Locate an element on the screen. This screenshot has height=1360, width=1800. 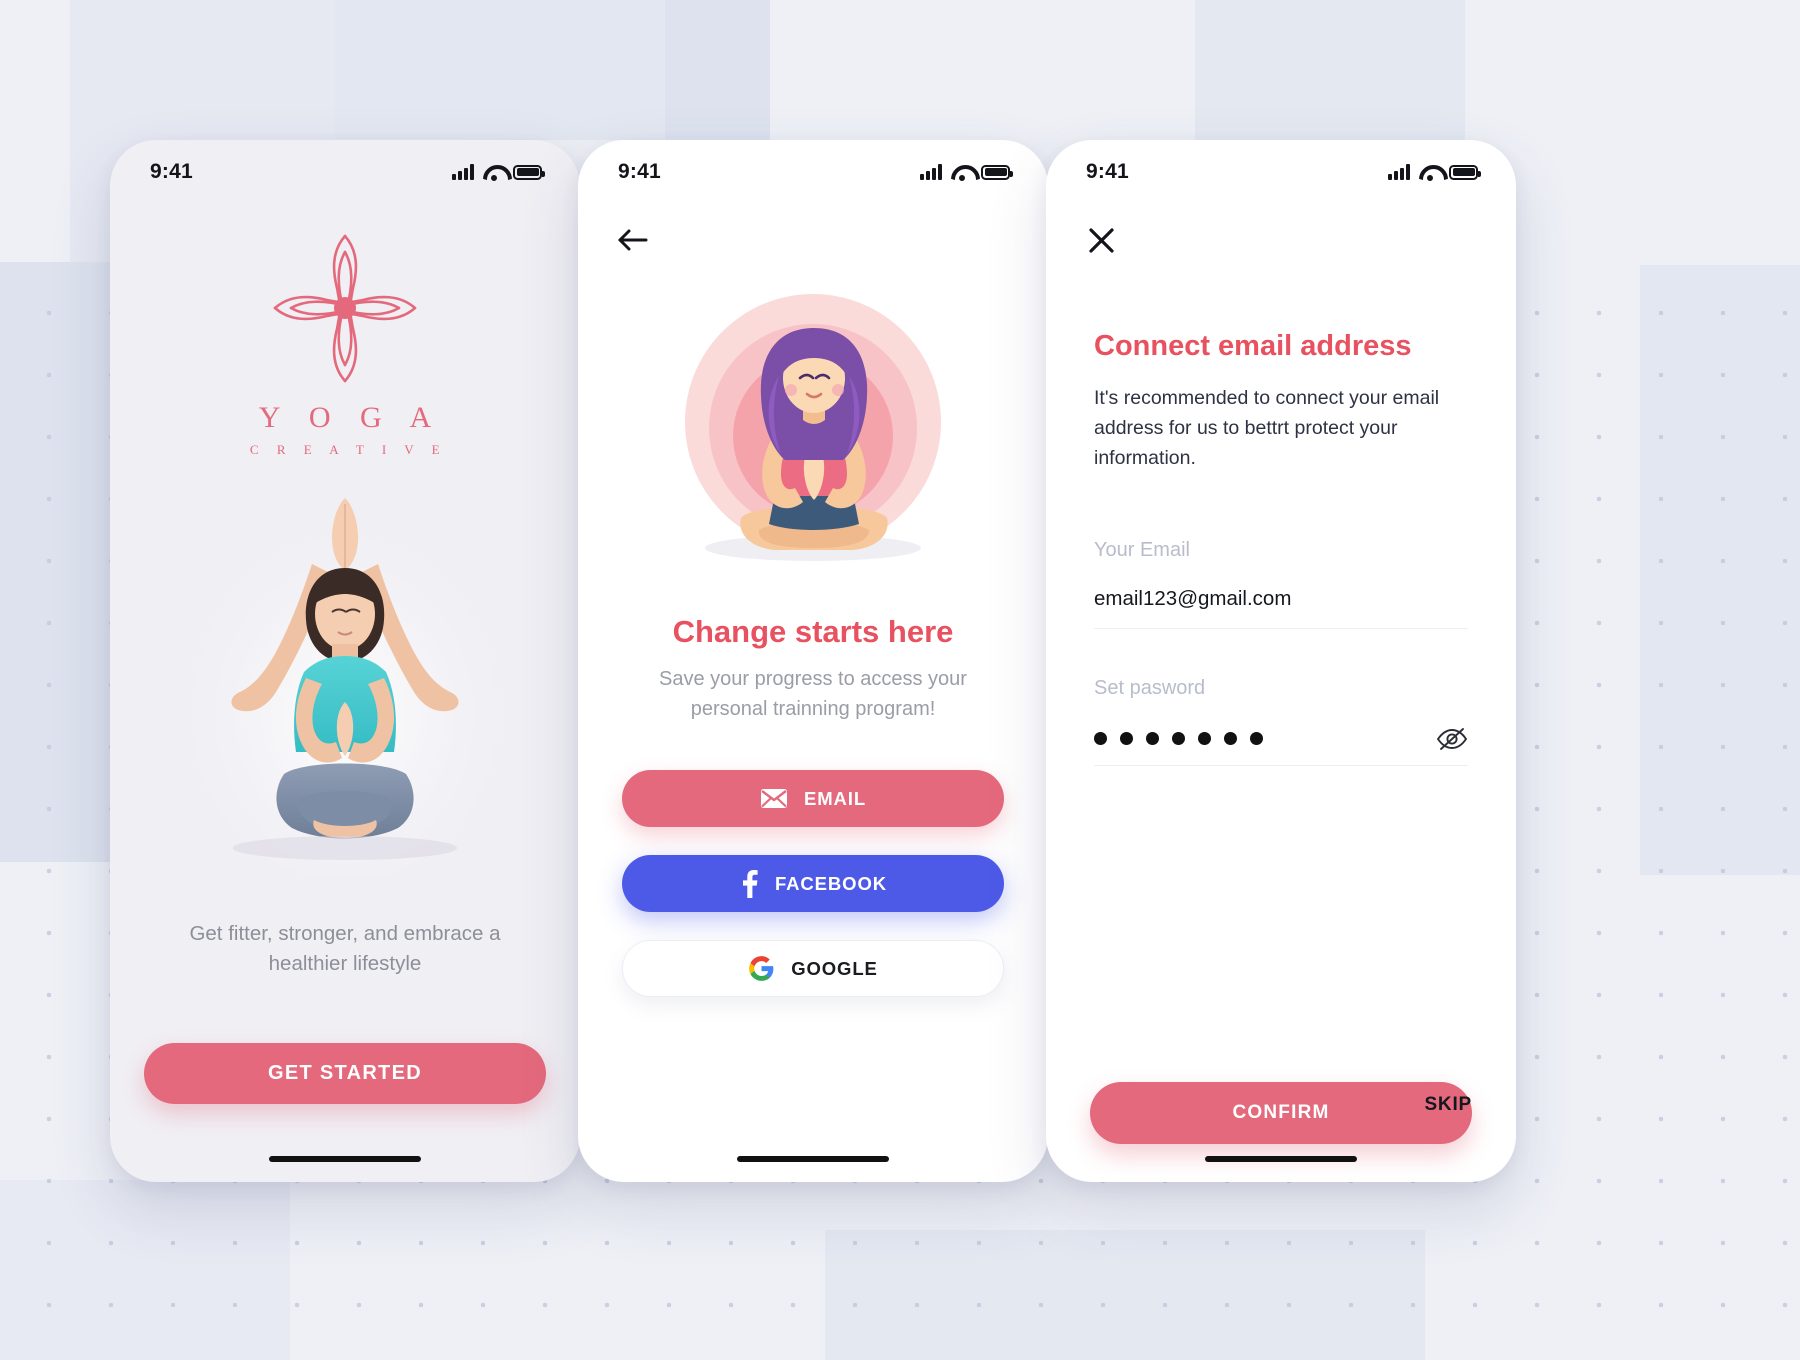
email-button-label: EMAIL is located at coordinates (835, 798).